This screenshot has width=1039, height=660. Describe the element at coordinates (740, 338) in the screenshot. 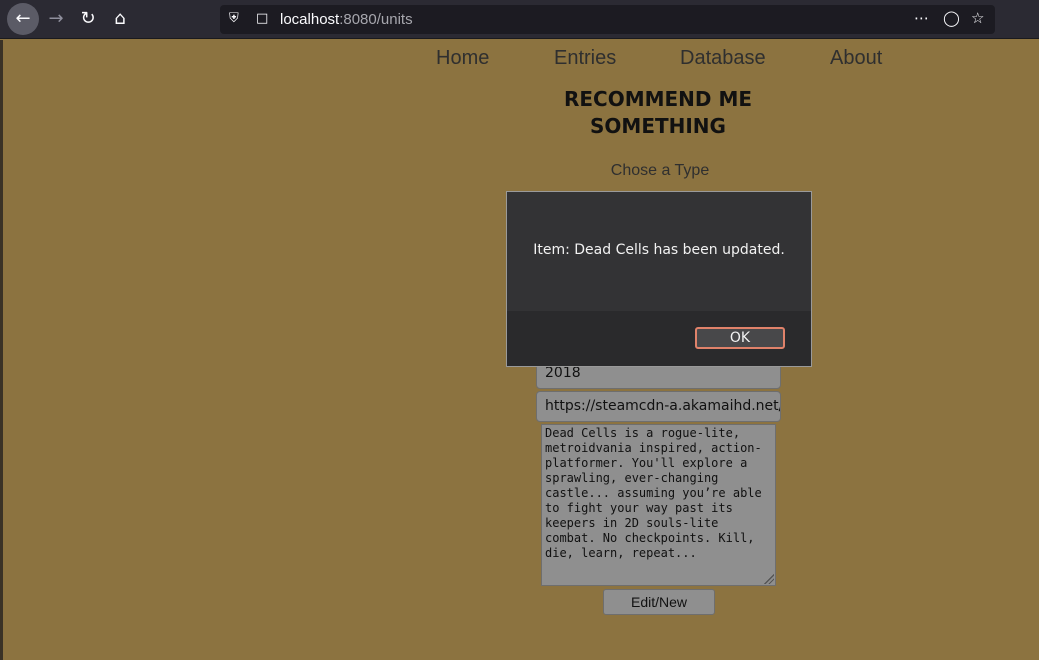

I see `ok-button: OK` at that location.